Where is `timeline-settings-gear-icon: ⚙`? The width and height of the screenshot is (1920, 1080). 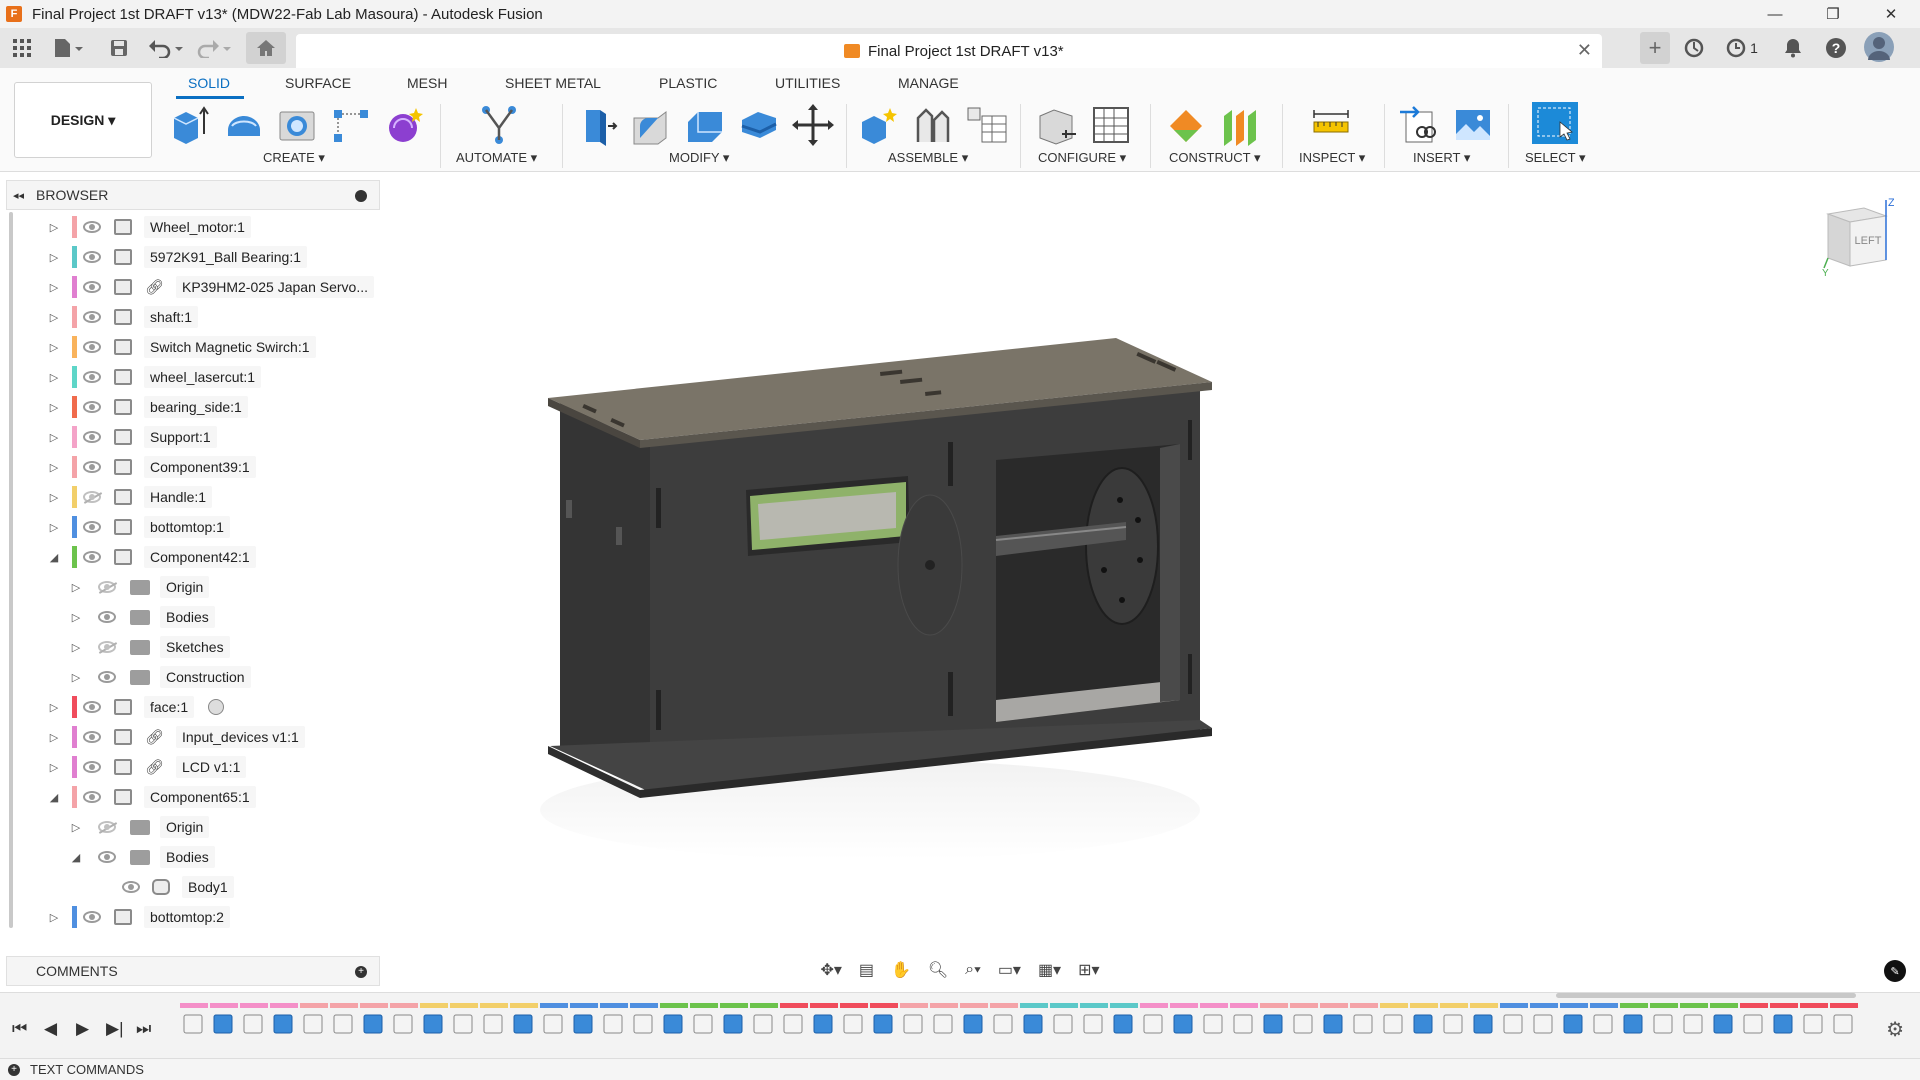
timeline-settings-gear-icon: ⚙ is located at coordinates (1895, 1029).